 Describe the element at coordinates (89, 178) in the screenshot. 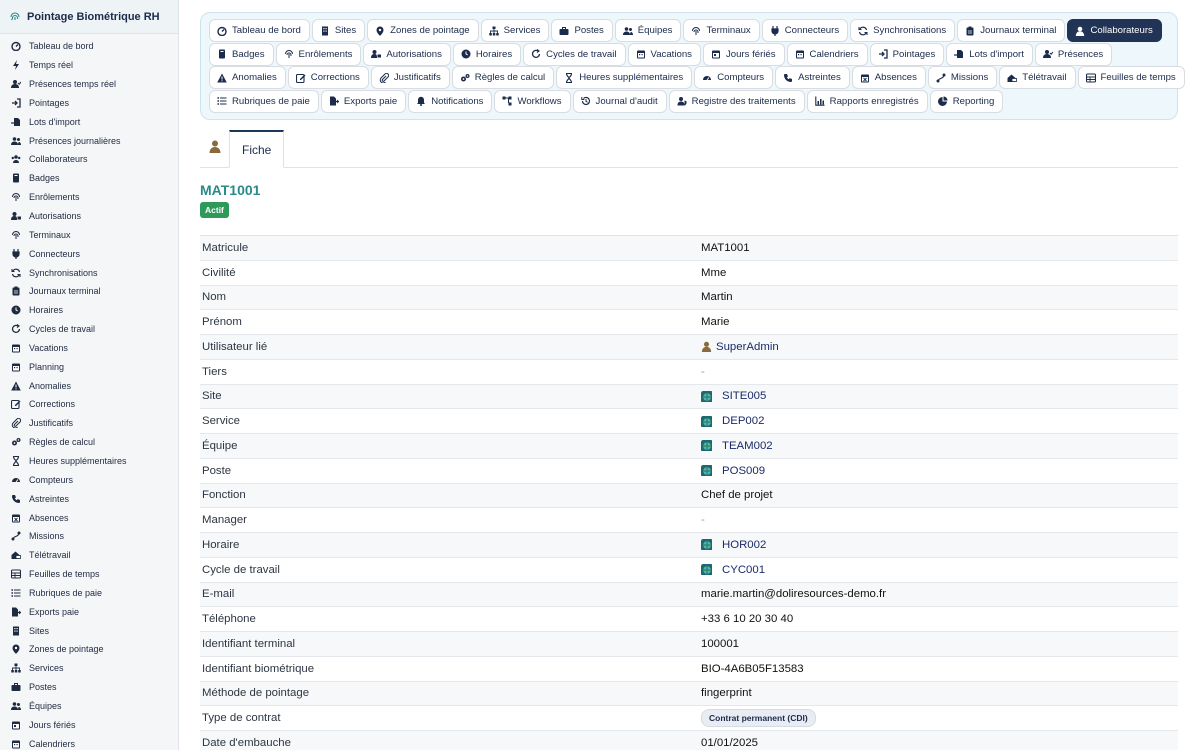

I see `sidebar-item: Badges` at that location.